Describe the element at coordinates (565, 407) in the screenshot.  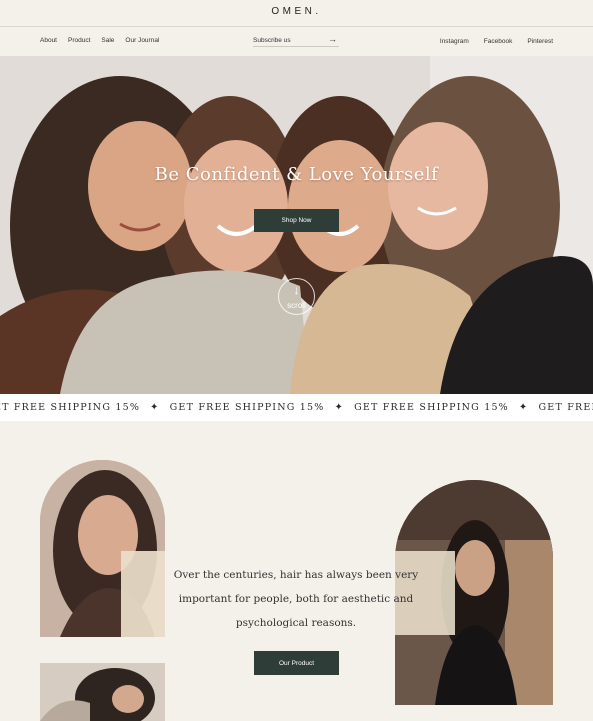
I see `marquee-item: GET FREE SHI` at that location.